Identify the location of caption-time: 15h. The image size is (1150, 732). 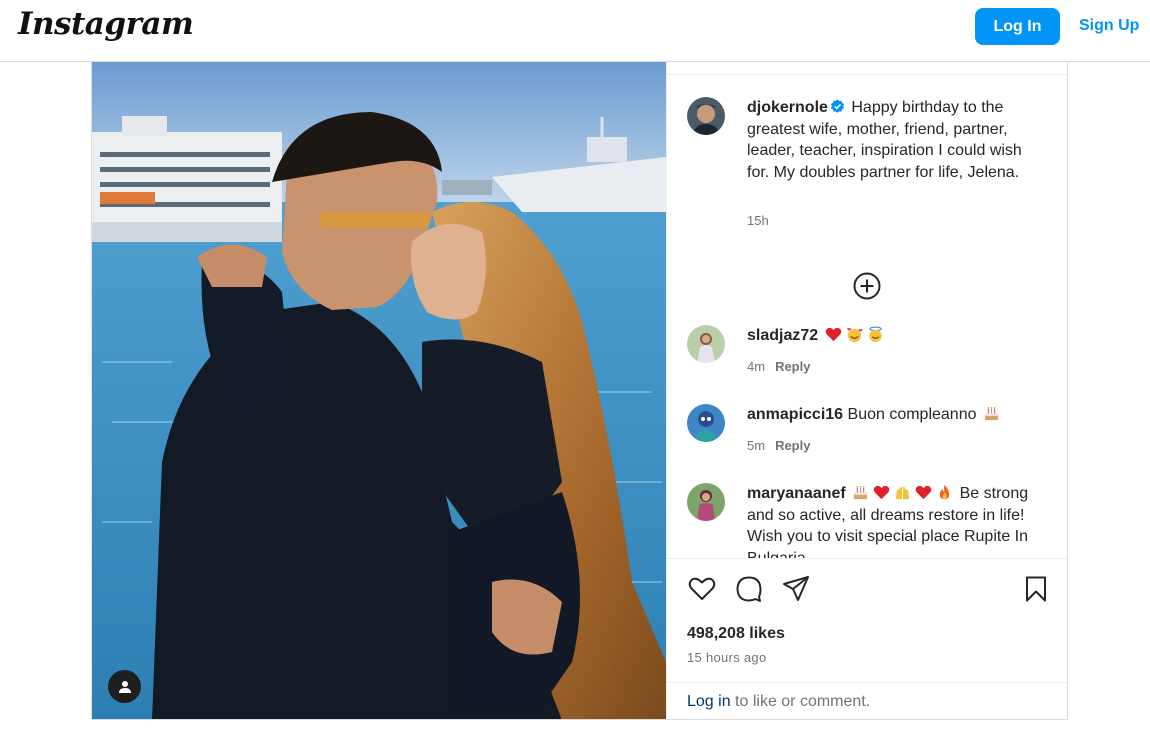
(758, 220).